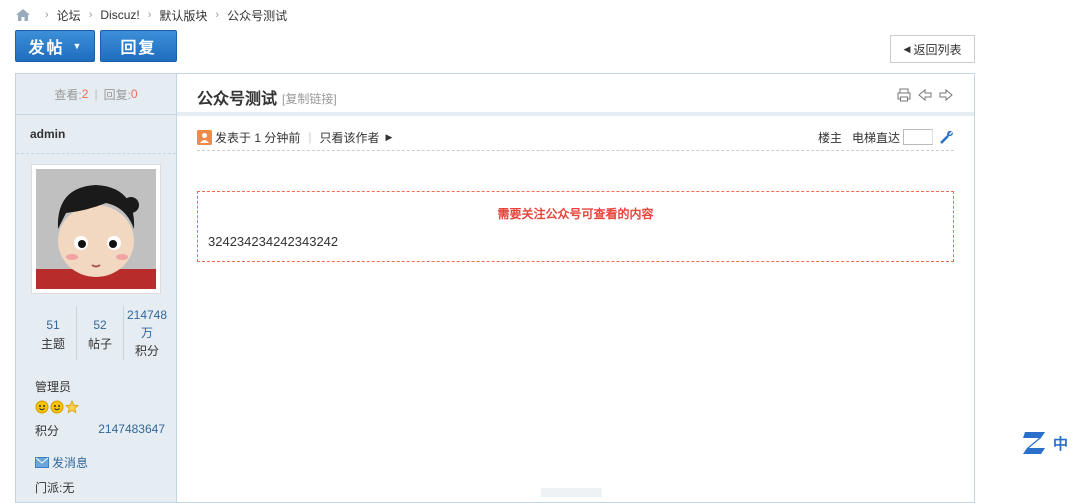  I want to click on caret-left-icon: ◀, so click(907, 48).